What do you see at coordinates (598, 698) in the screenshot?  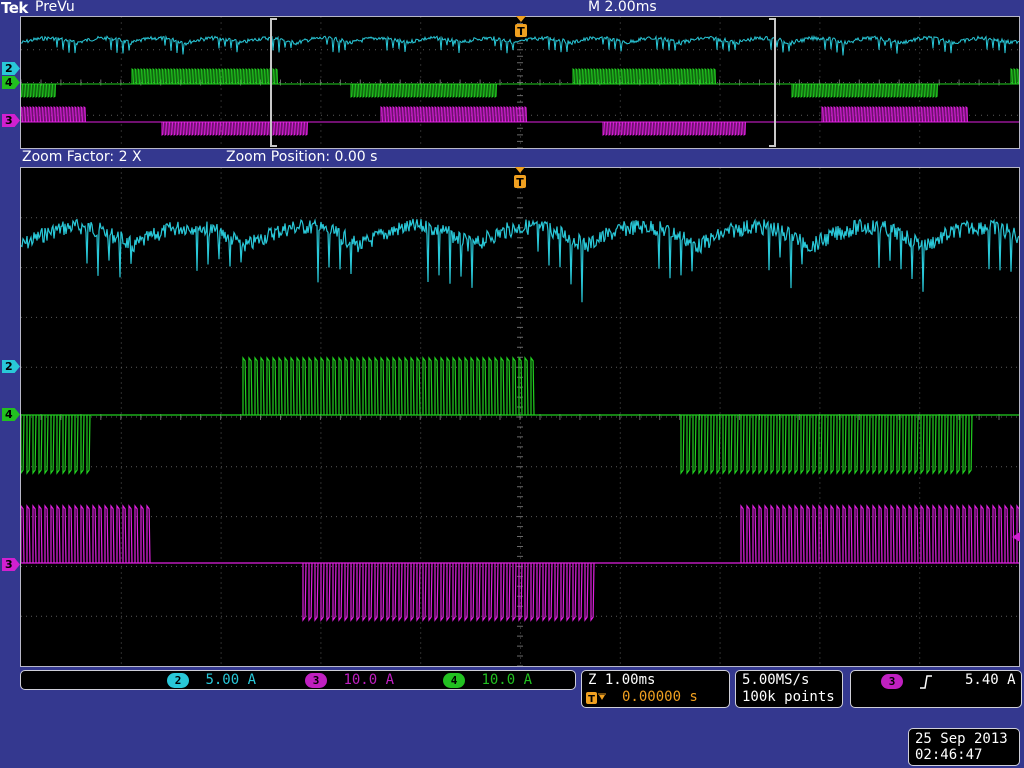 I see `trigger-delay-icon: T` at bounding box center [598, 698].